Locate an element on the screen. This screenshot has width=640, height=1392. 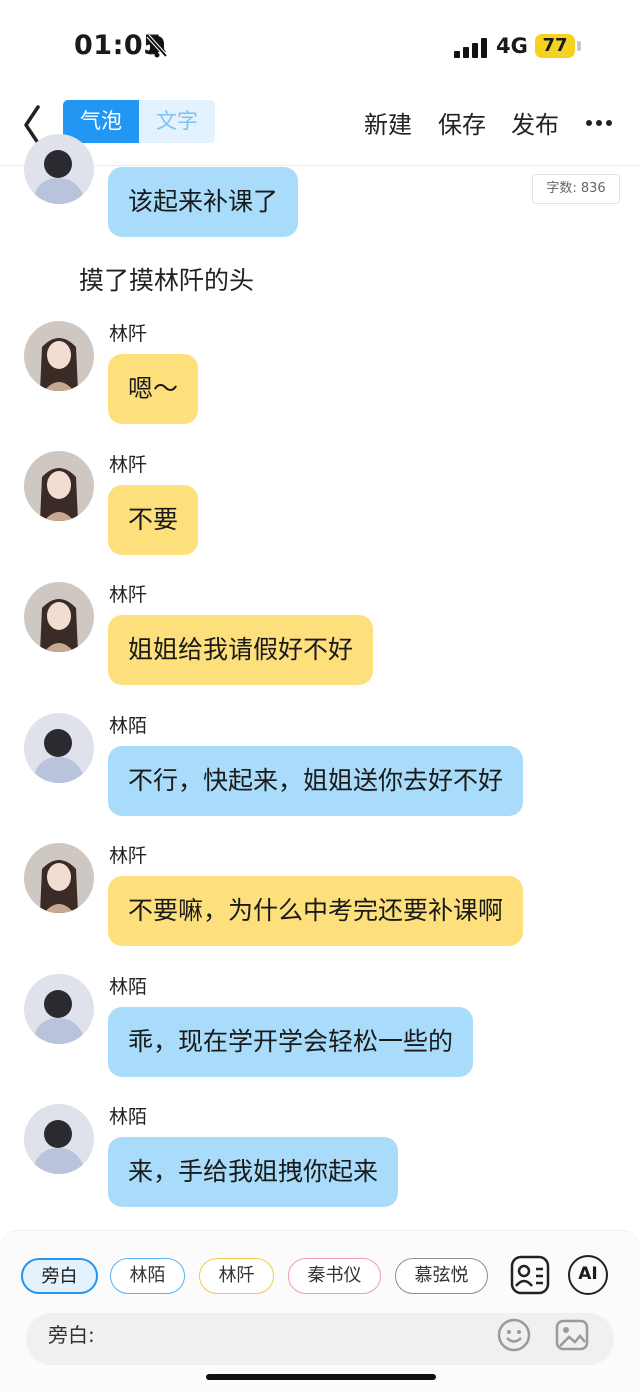
word-count-badge: 字数: 836 is located at coordinates (576, 189).